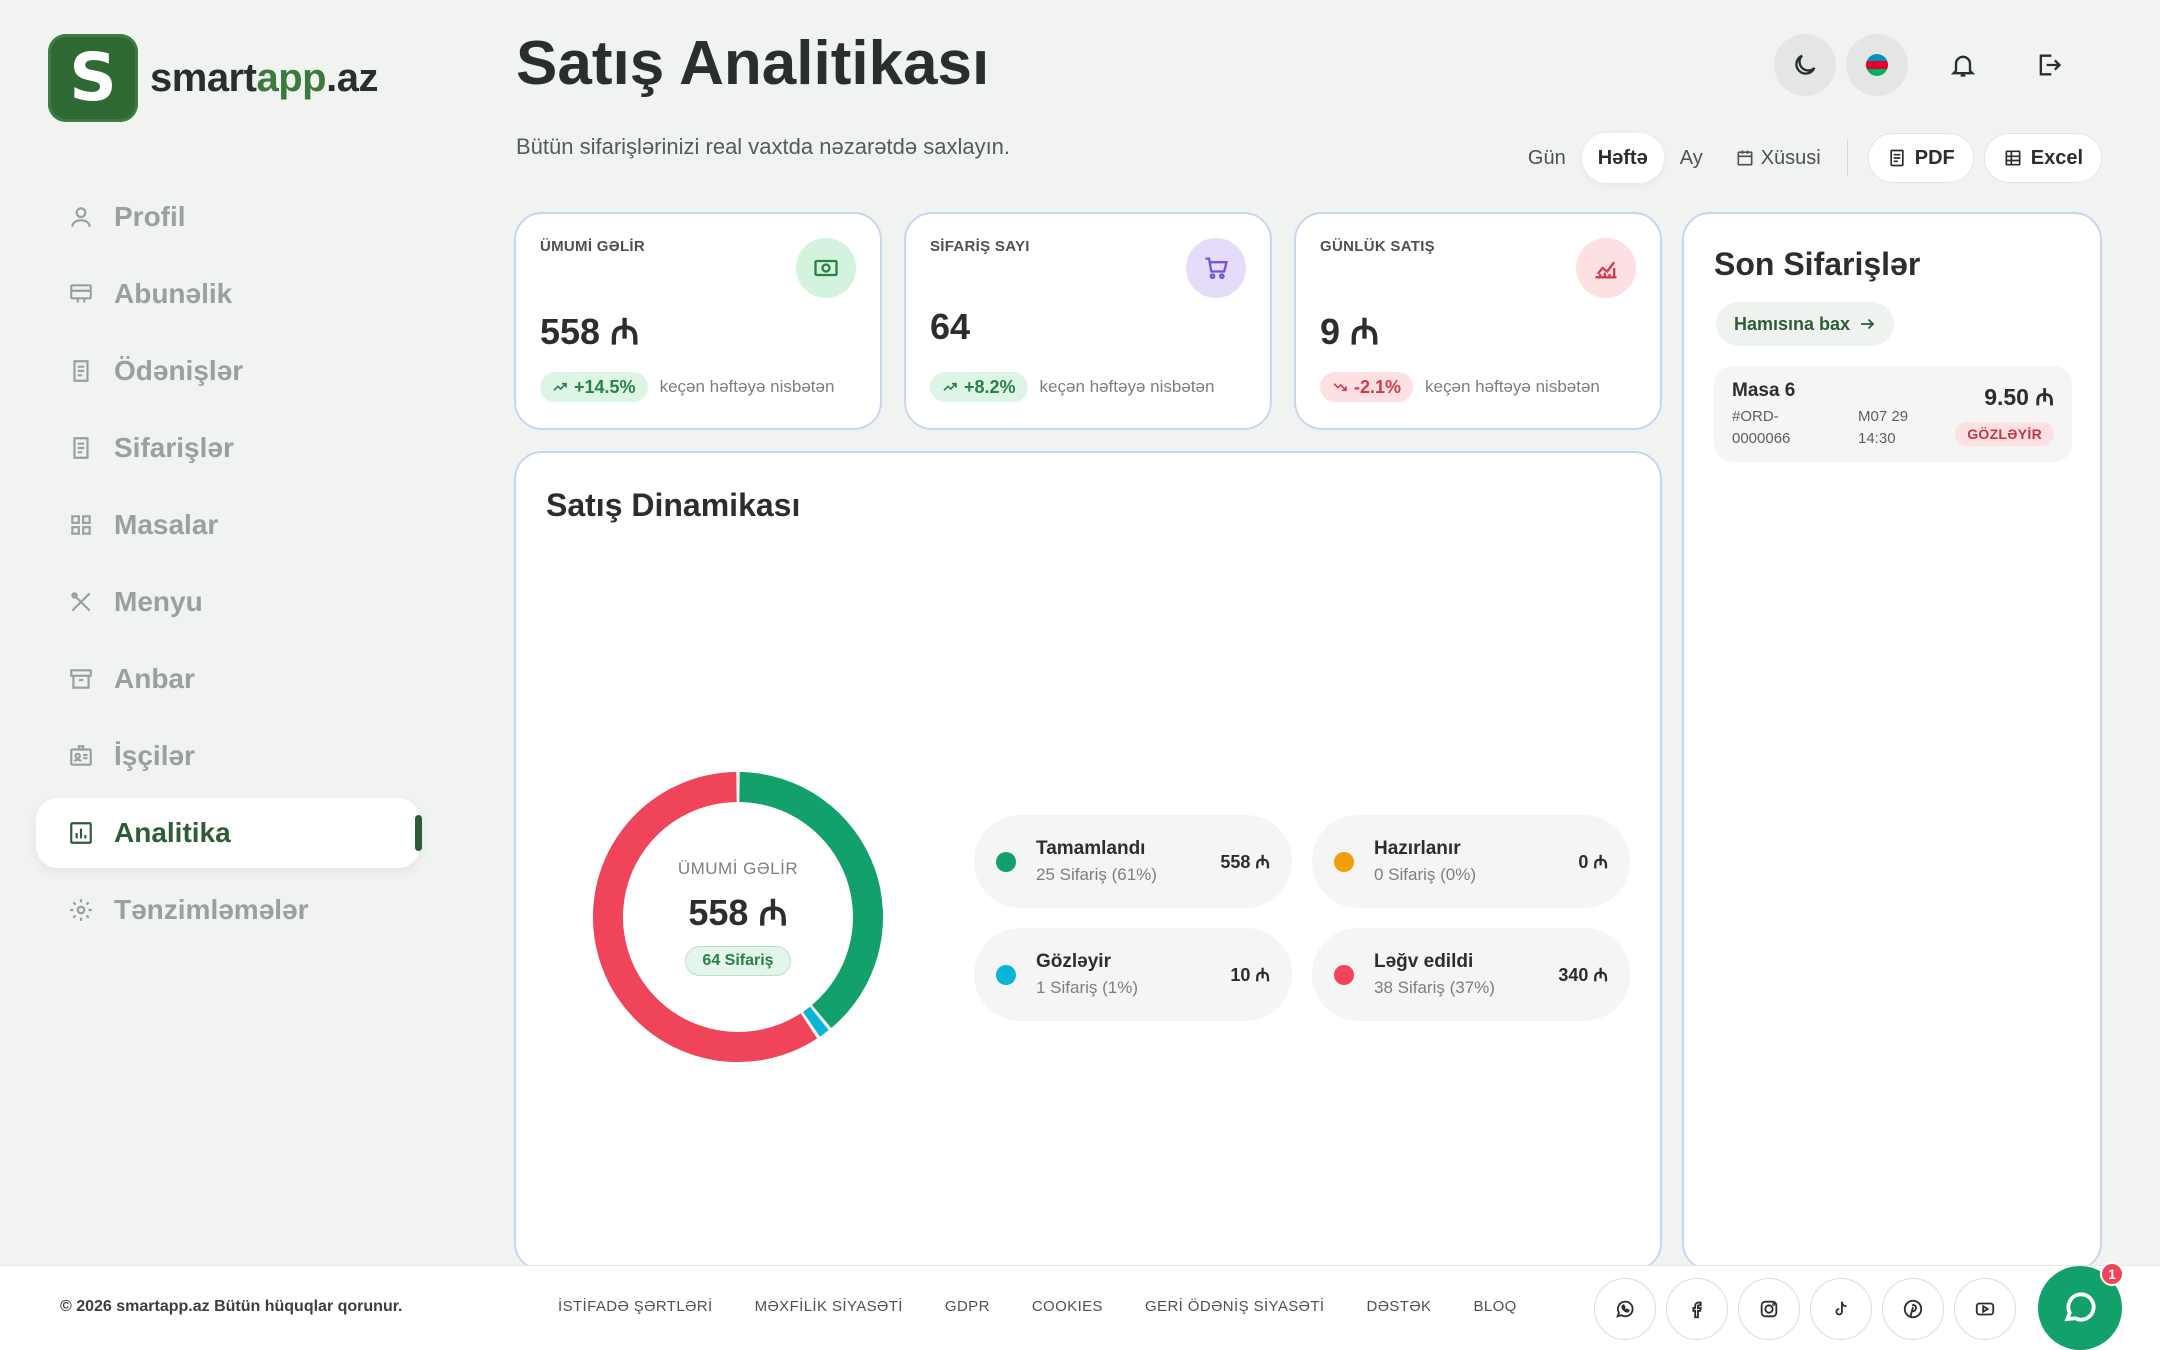  Describe the element at coordinates (291, 77) in the screenshot. I see `logo-text-part2: app` at that location.